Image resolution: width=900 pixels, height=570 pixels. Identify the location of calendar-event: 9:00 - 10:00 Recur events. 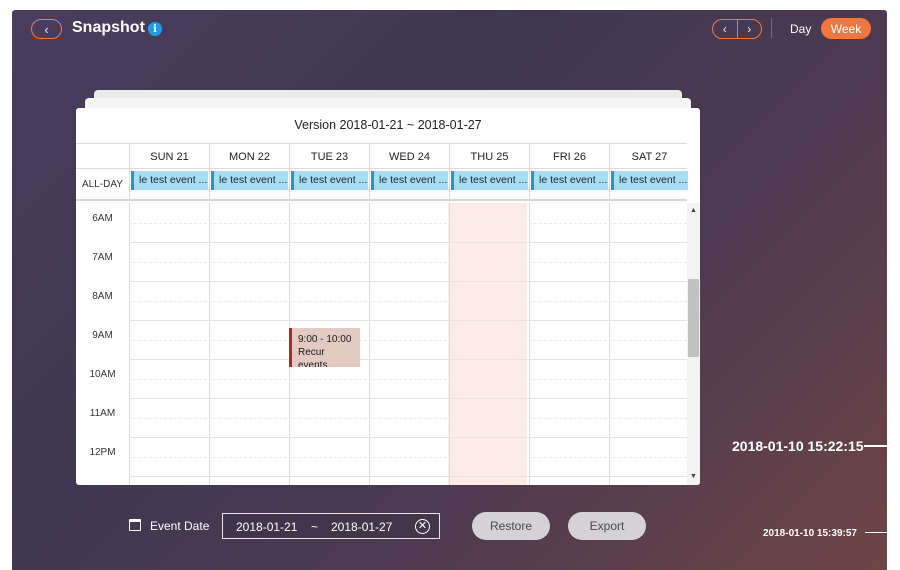
(324, 347).